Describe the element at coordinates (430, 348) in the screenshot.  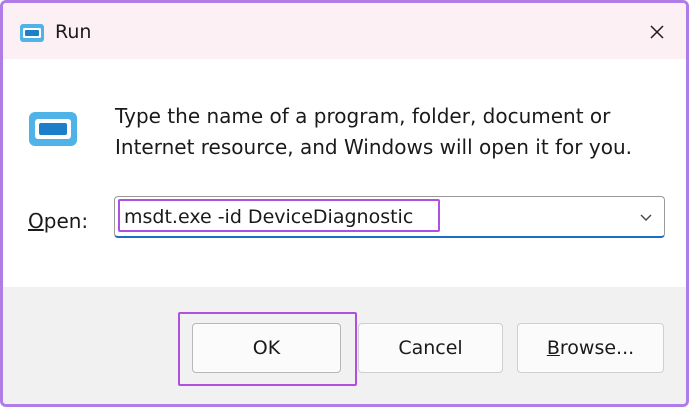
I see `cancel-button: Cancel` at that location.